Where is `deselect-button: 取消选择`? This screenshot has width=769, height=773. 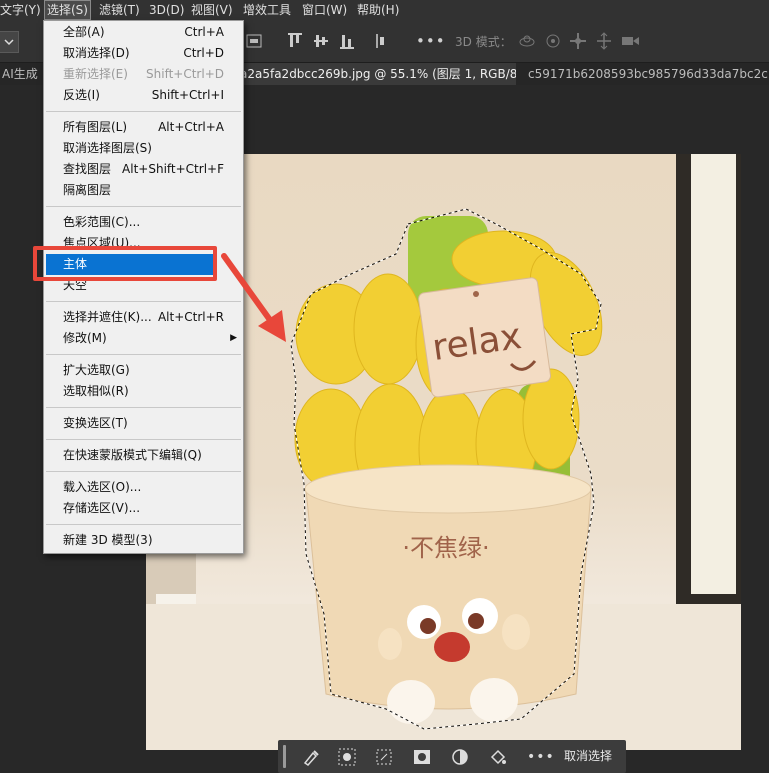 deselect-button: 取消选择 is located at coordinates (588, 756).